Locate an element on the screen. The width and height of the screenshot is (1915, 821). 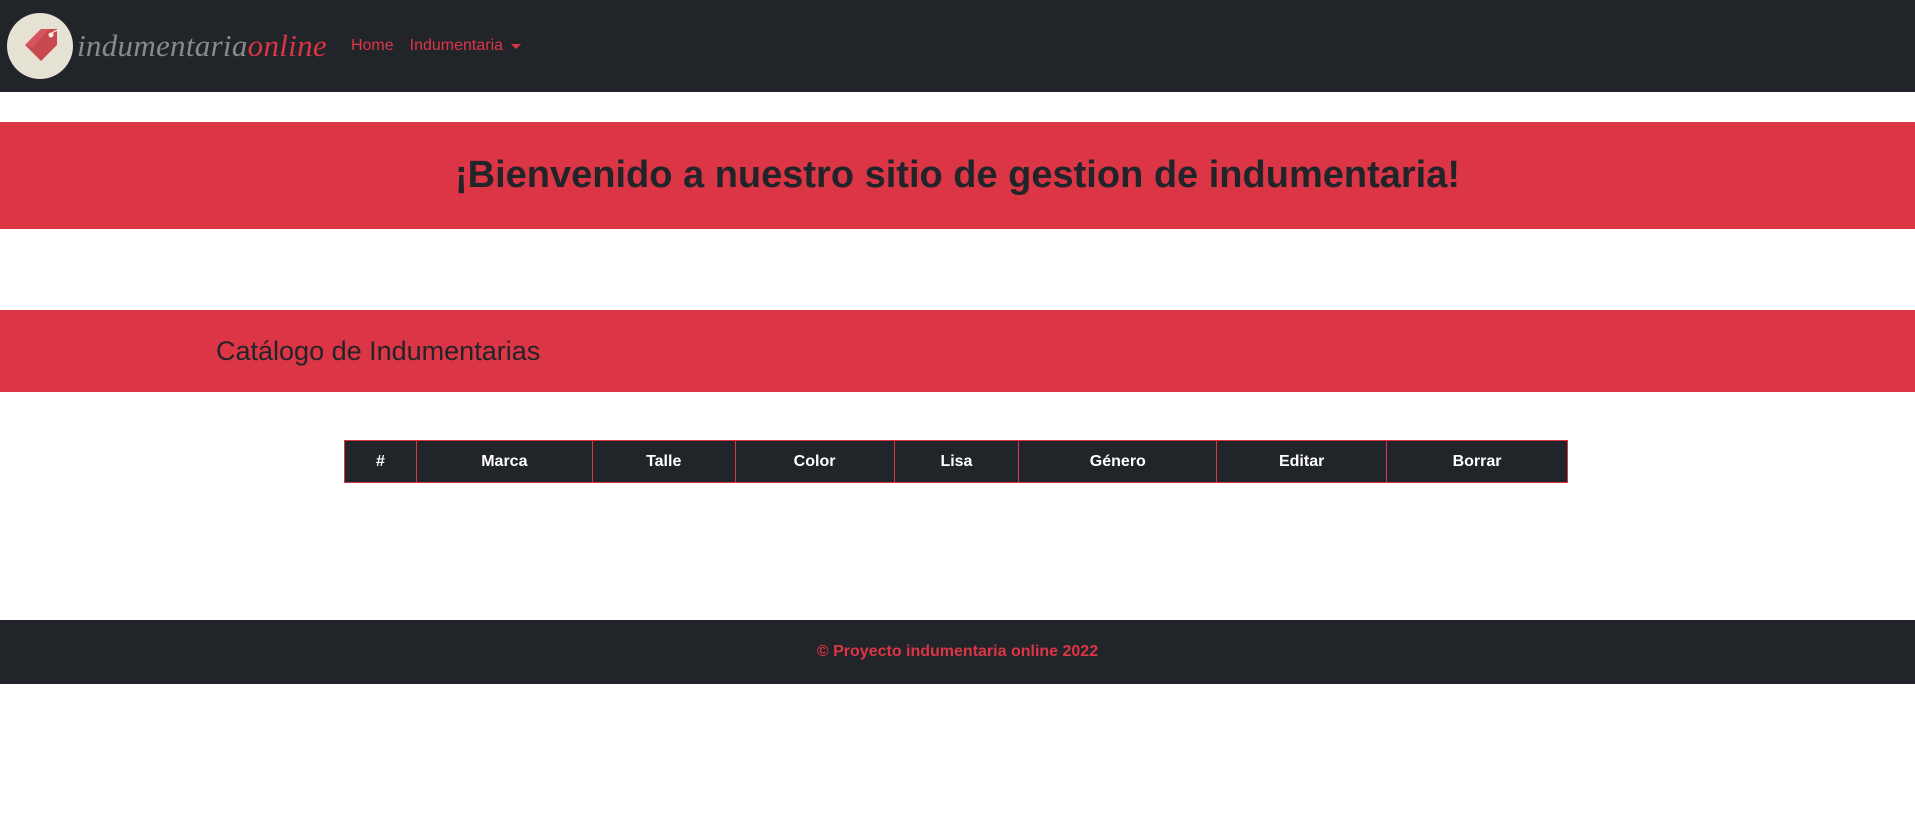
column-header-color: Color is located at coordinates (814, 461).